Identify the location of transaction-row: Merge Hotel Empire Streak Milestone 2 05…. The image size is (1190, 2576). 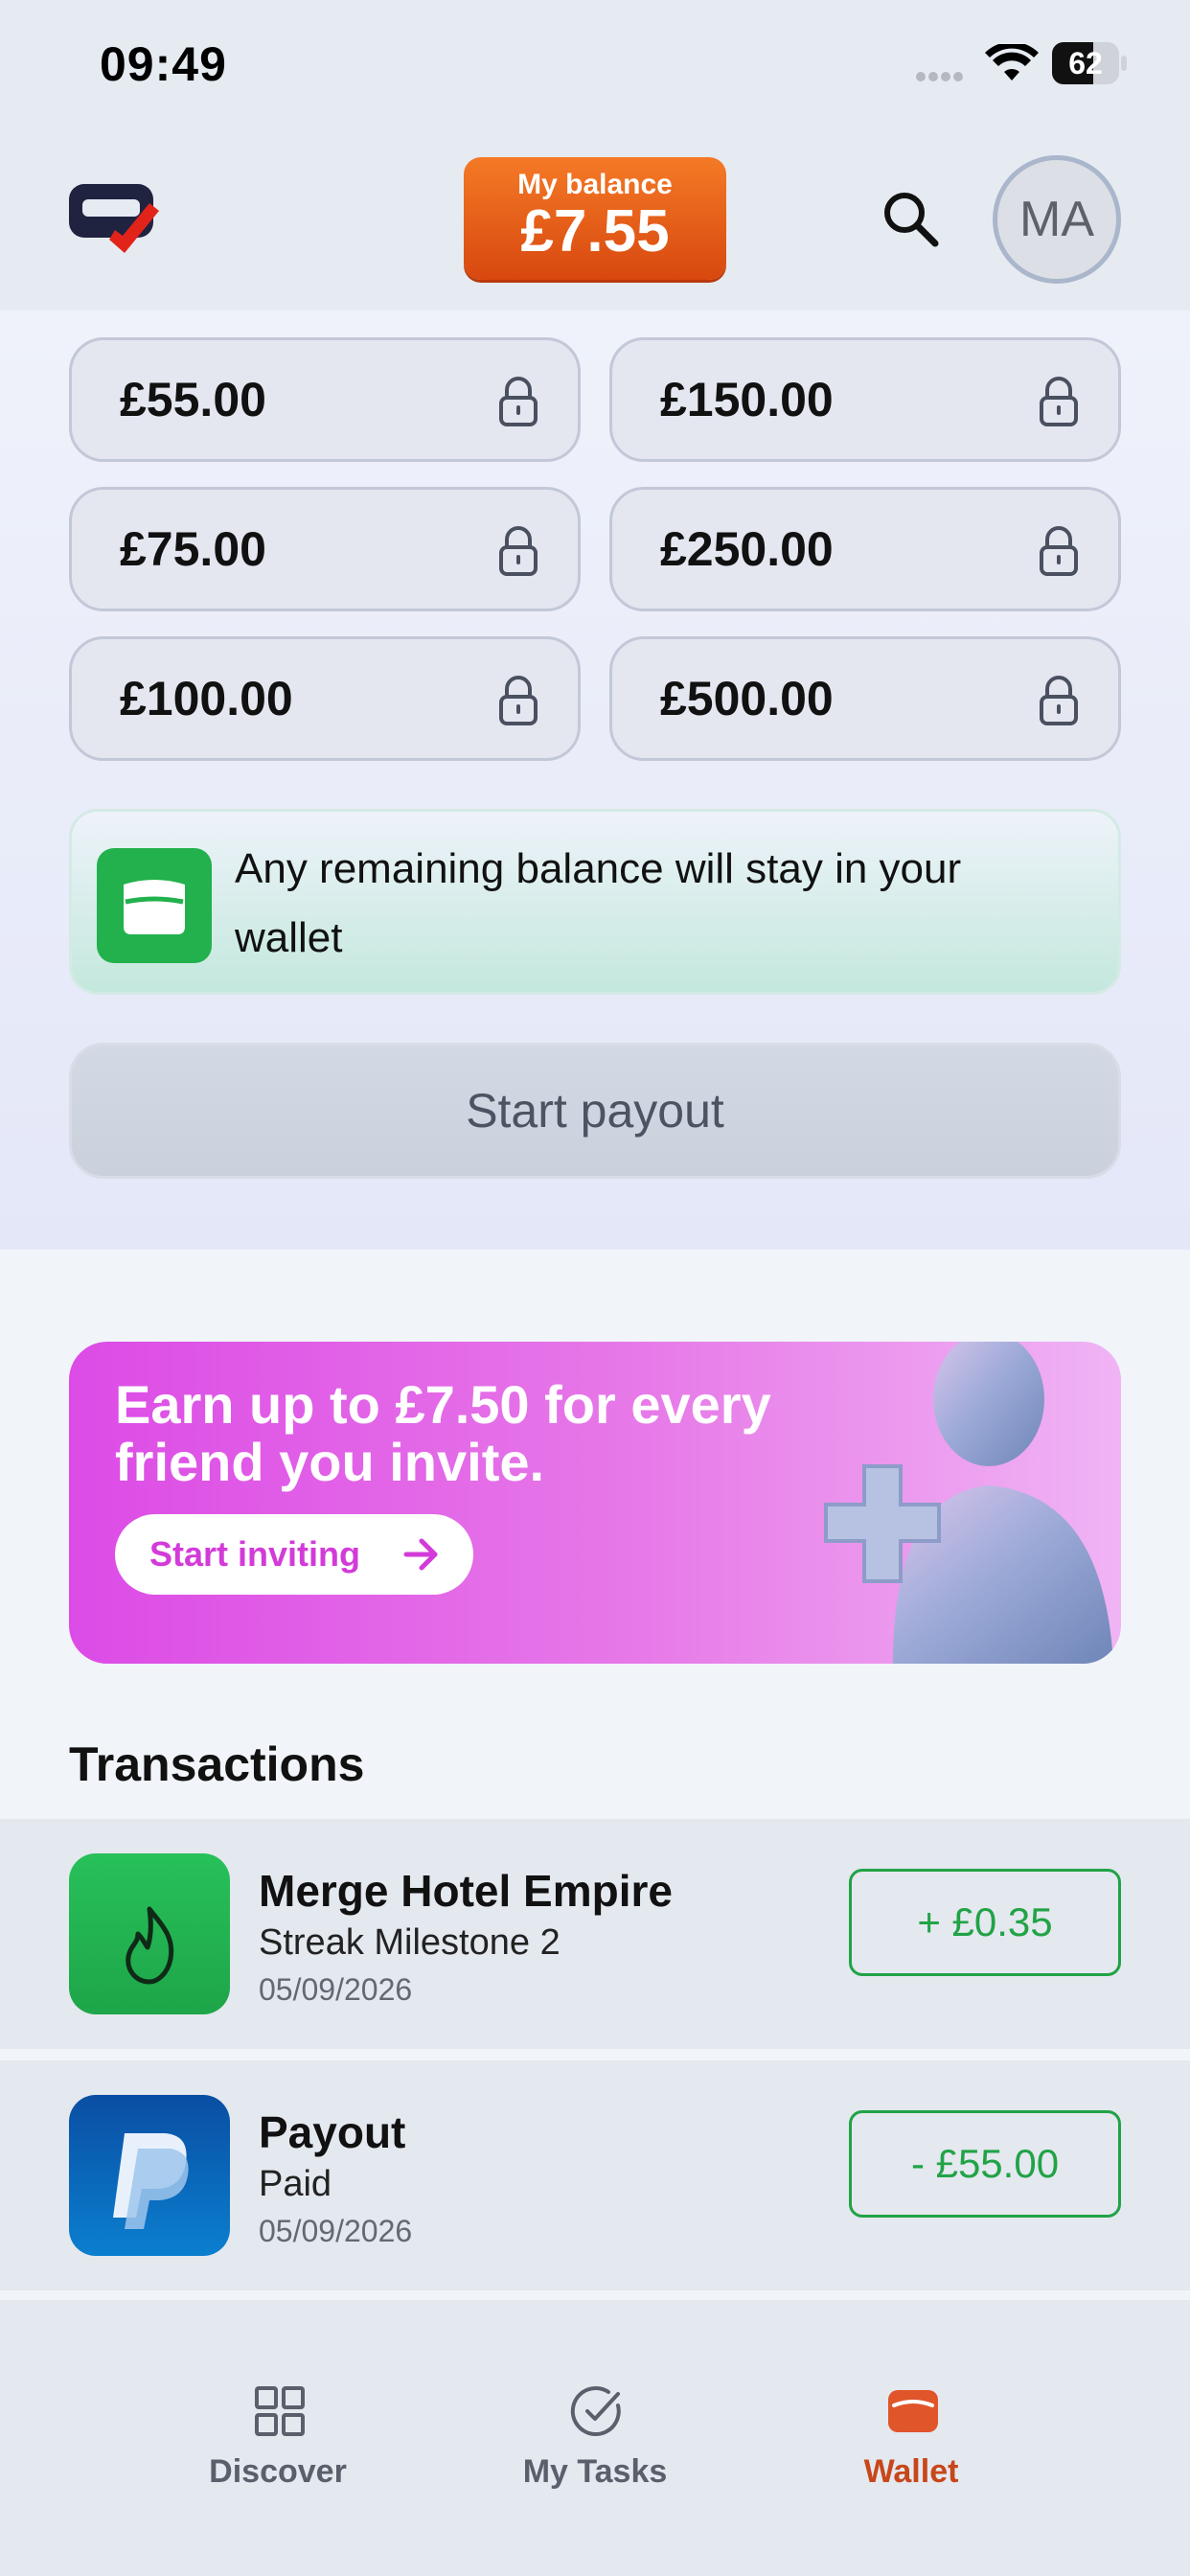
(595, 1934).